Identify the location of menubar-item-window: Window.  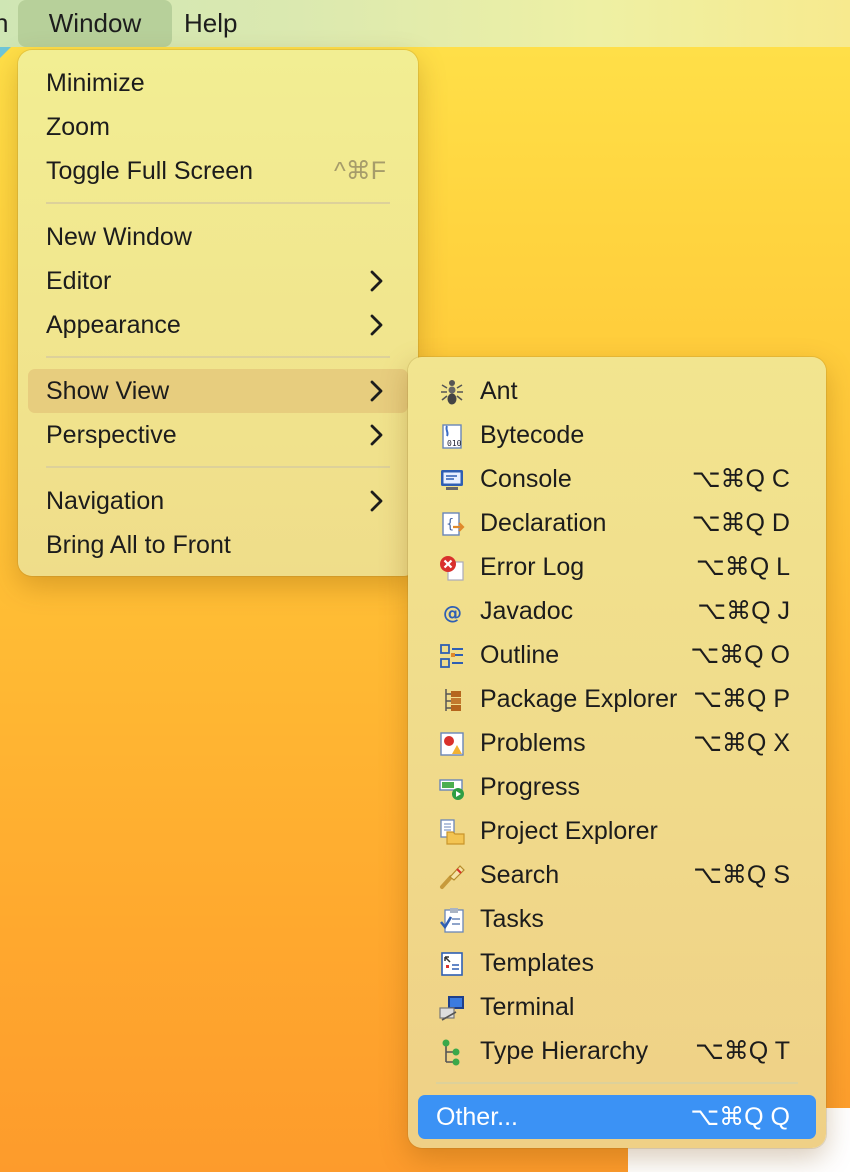
(95, 23).